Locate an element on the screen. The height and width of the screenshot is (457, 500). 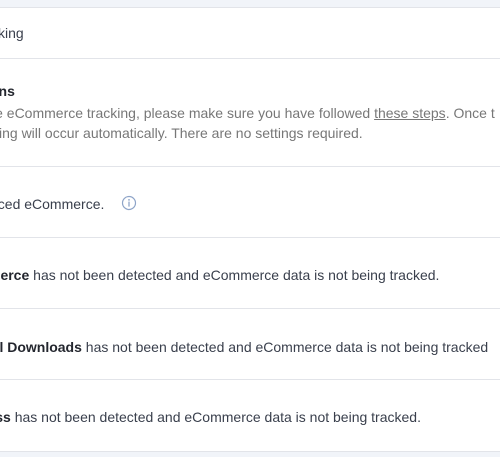
enhanced-ecommerce-label: nced eCommerce. is located at coordinates (52, 204).